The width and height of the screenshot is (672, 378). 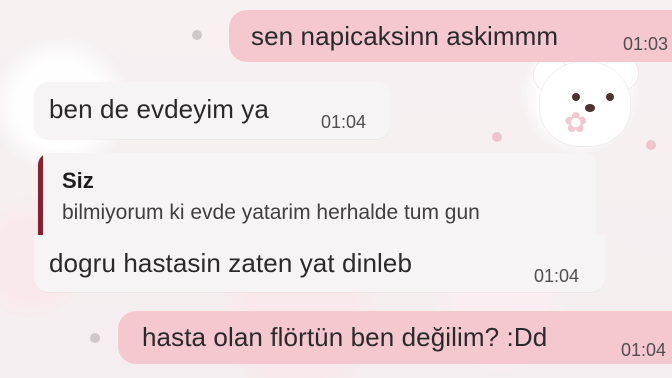 I want to click on message-time: 01:03, so click(x=646, y=44).